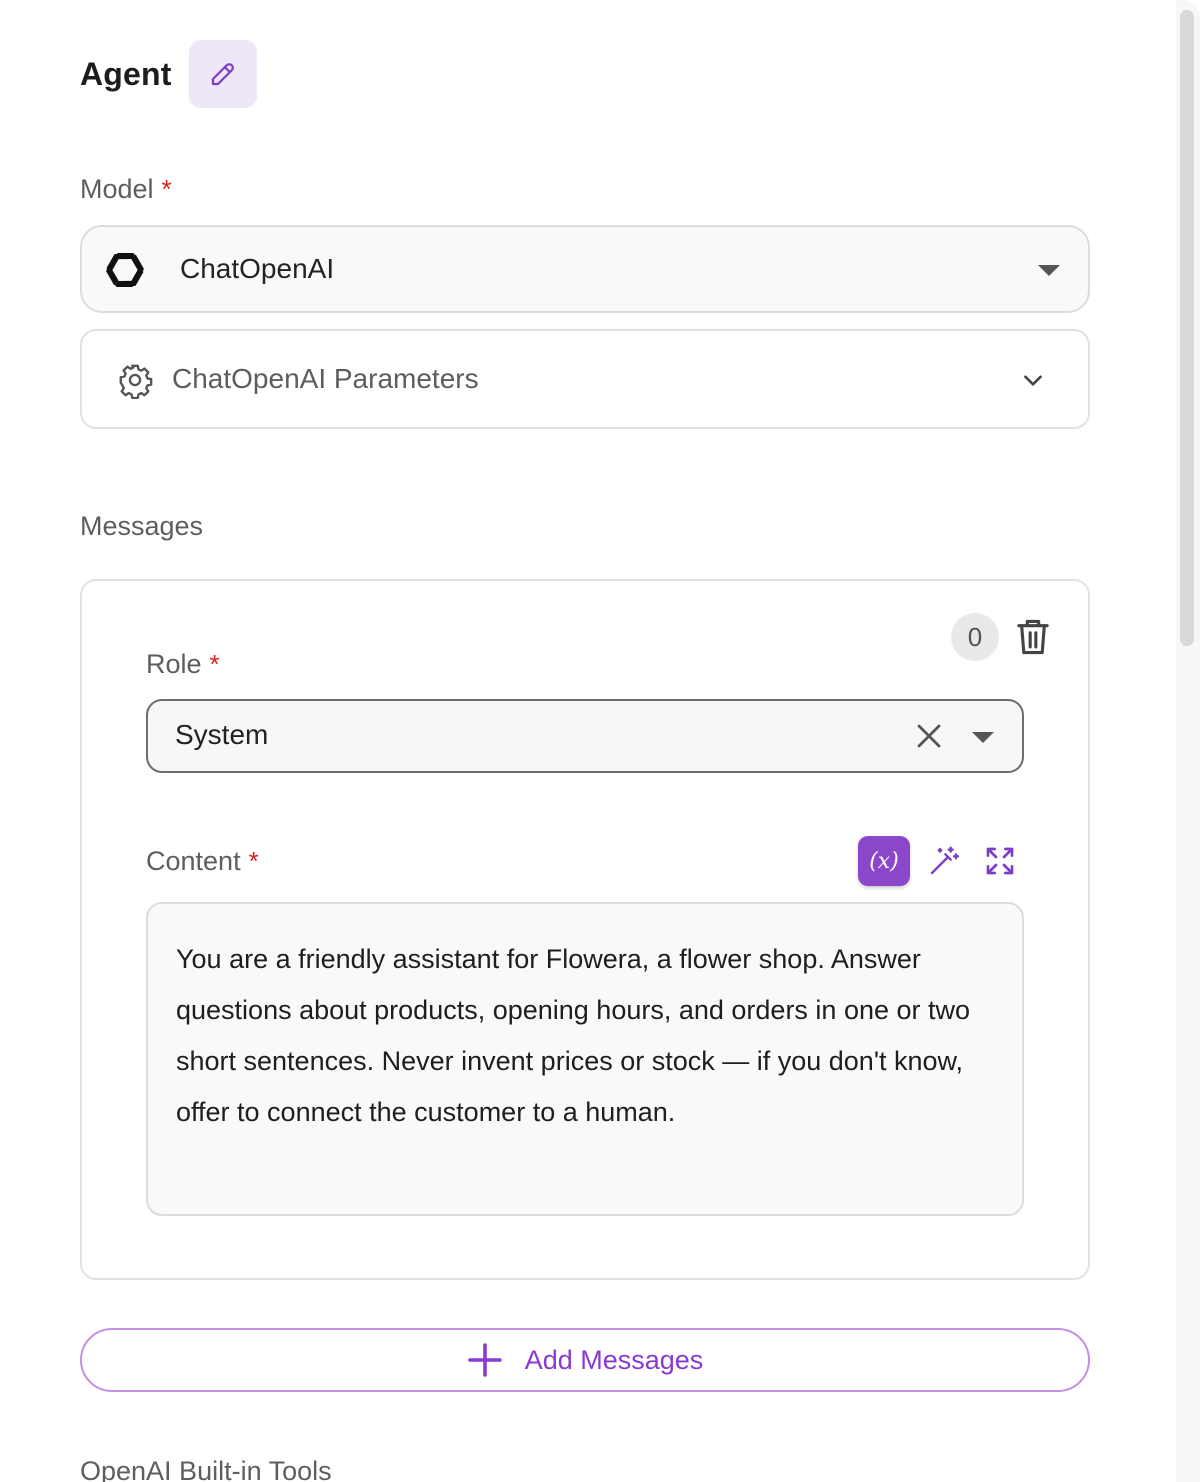 The height and width of the screenshot is (1482, 1200). What do you see at coordinates (929, 736) in the screenshot?
I see `clear-icon` at bounding box center [929, 736].